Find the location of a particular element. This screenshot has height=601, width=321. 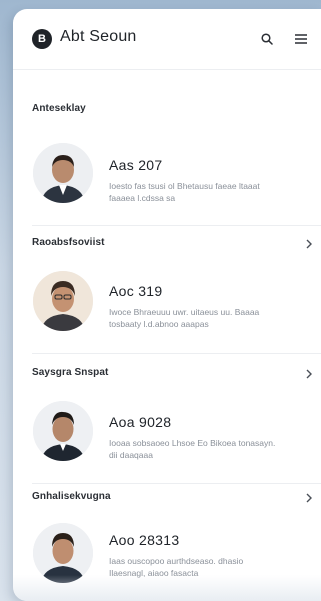

profile-name: Aoo 28313 is located at coordinates (144, 540).